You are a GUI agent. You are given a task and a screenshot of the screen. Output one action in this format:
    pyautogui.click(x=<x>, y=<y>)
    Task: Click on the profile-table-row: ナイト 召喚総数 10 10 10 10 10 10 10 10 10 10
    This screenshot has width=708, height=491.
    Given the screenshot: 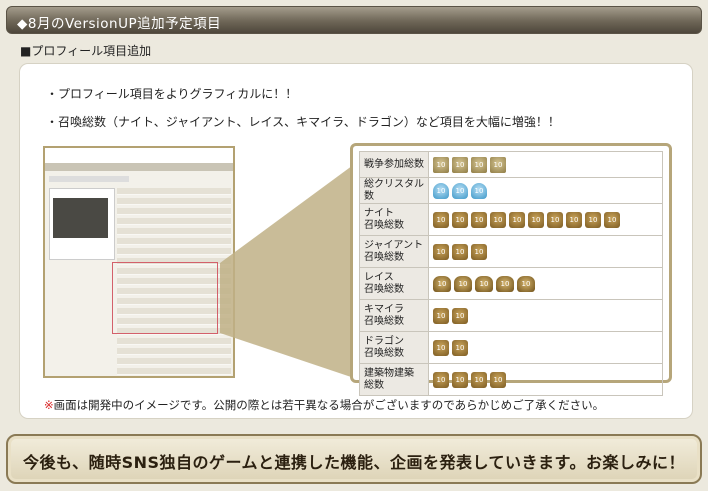 What is the action you would take?
    pyautogui.click(x=511, y=219)
    